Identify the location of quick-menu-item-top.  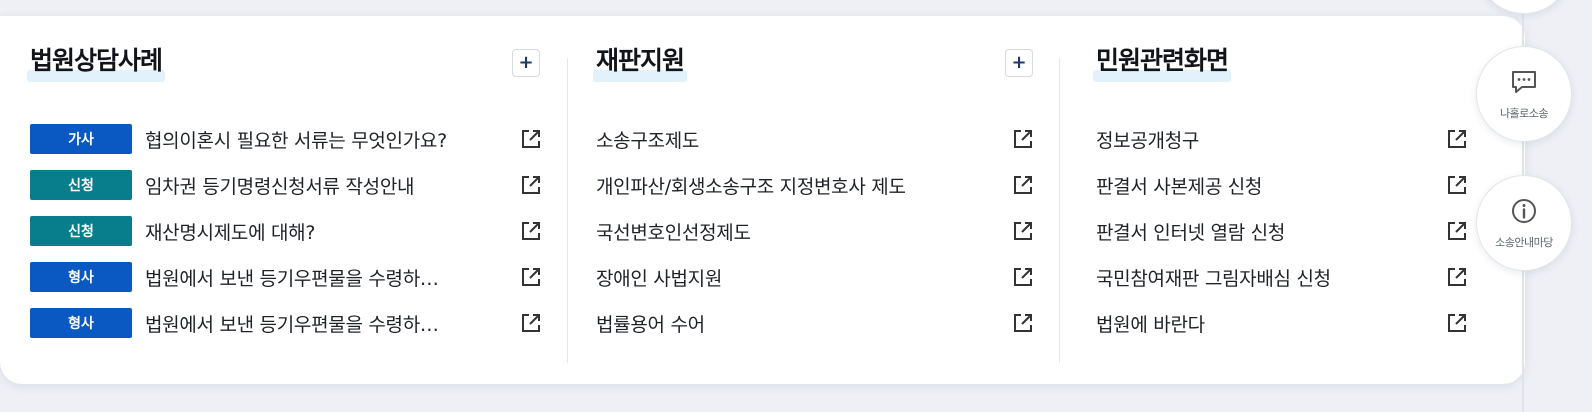
(1524, 7).